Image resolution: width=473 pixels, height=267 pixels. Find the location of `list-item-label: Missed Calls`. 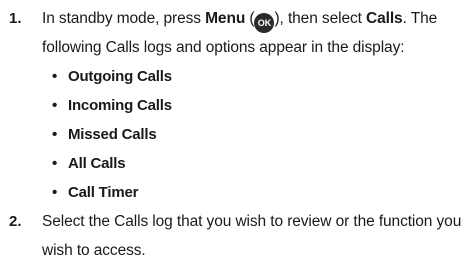

list-item-label: Missed Calls is located at coordinates (112, 134).